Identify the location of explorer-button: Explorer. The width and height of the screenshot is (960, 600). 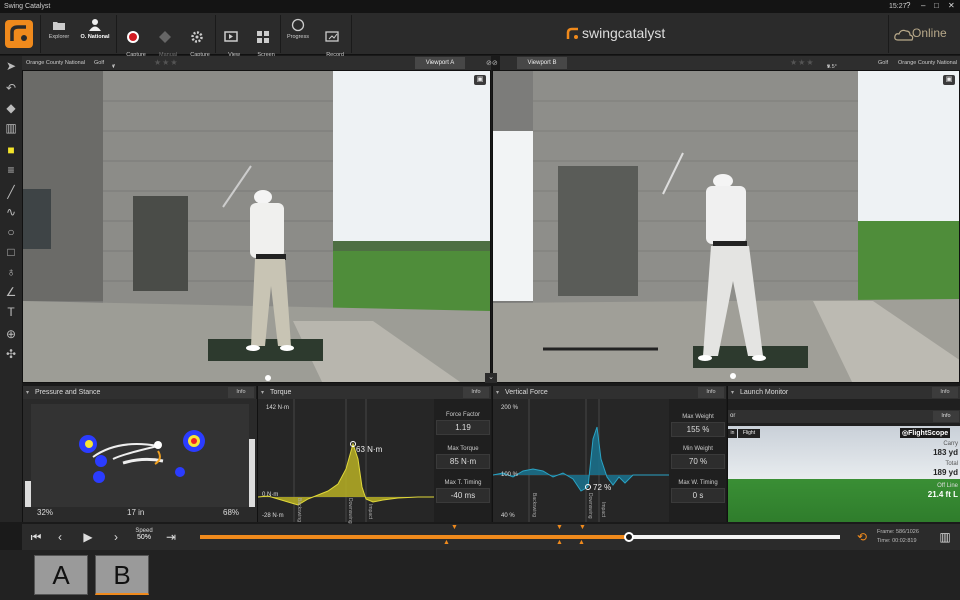
(59, 34).